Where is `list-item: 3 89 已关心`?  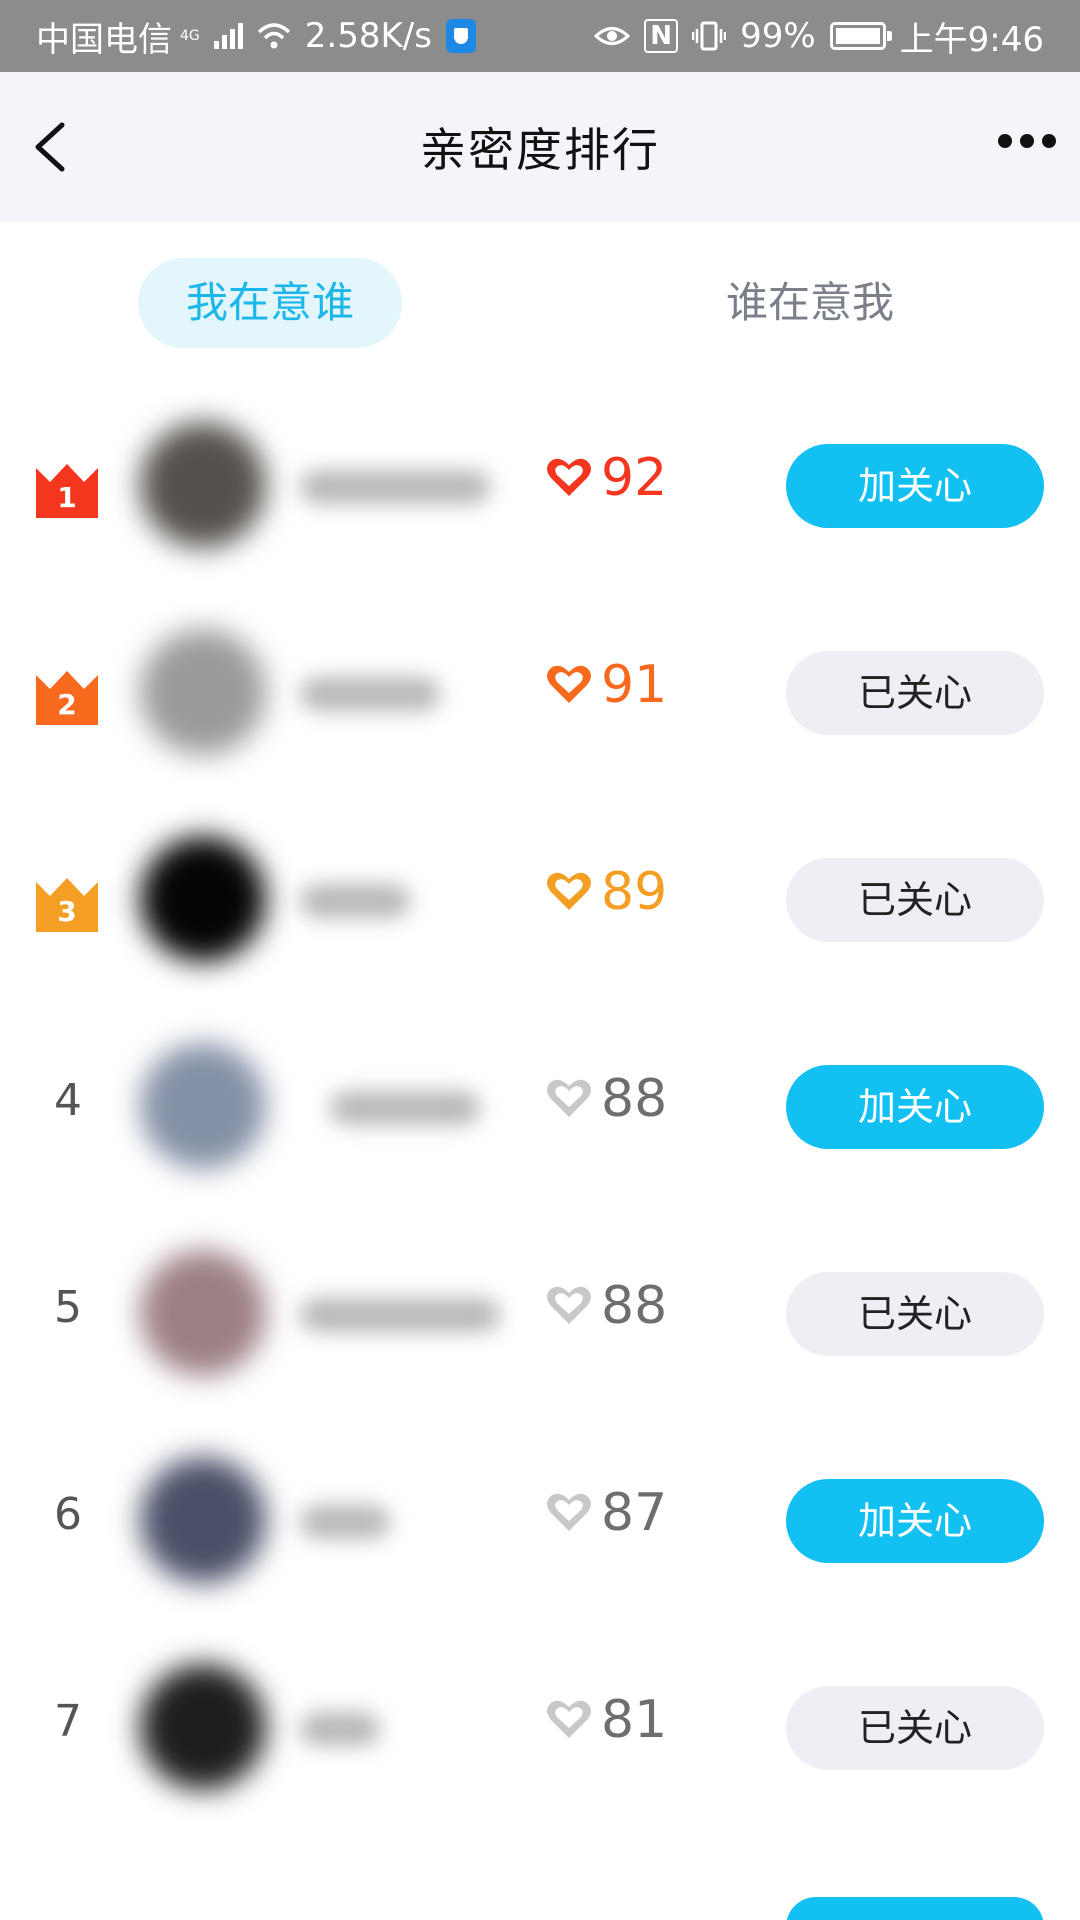
list-item: 3 89 已关心 is located at coordinates (540, 899).